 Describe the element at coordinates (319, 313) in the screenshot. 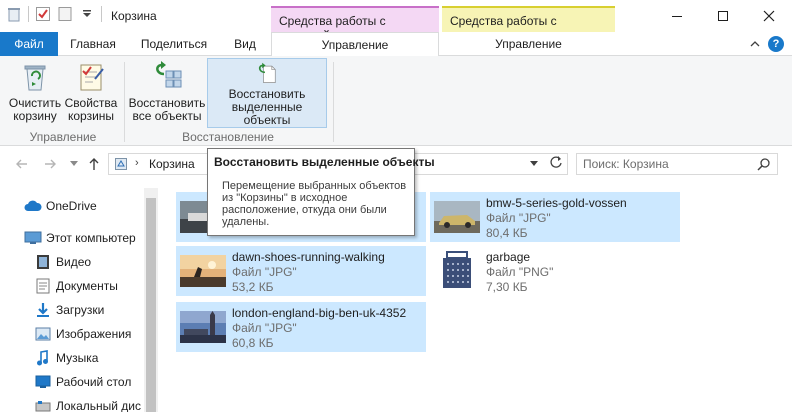

I see `file-name: london-england-big-ben-uk-4352` at that location.